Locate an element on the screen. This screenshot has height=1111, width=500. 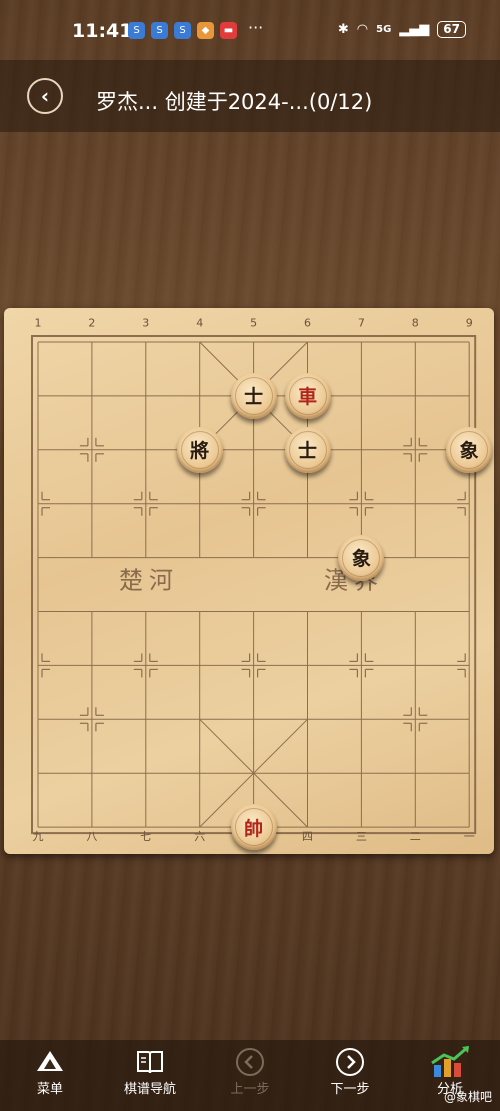
menu-button: 菜单 is located at coordinates (50, 1071).